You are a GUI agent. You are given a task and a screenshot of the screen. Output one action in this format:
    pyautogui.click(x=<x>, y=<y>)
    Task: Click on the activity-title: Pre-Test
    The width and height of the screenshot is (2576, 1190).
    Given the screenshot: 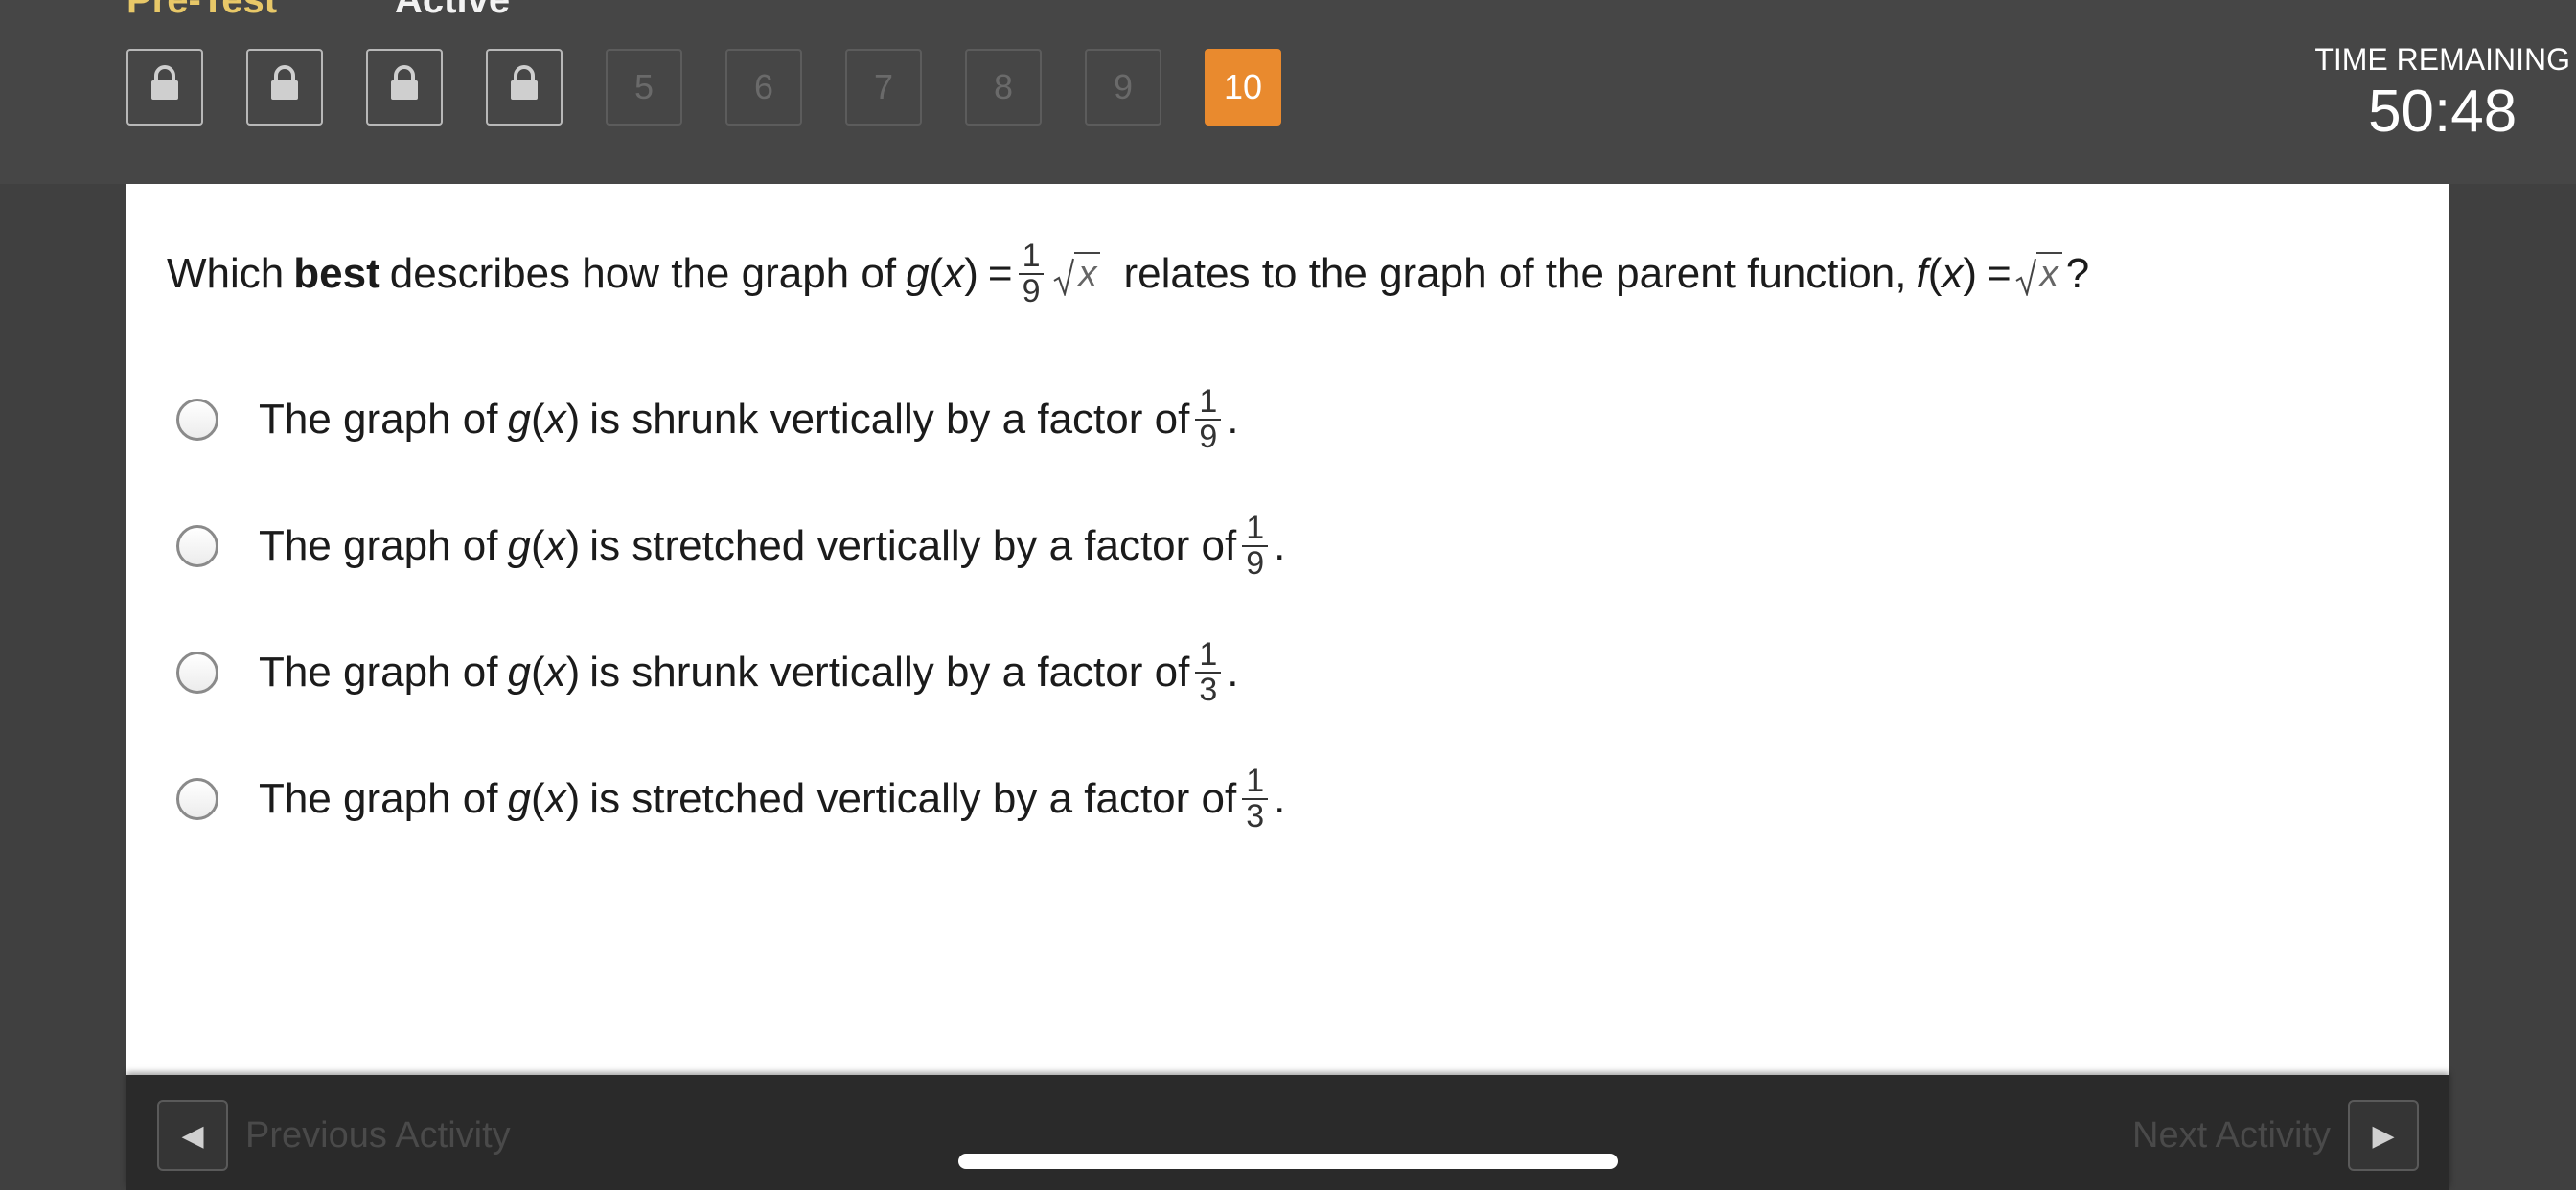 What is the action you would take?
    pyautogui.click(x=202, y=10)
    